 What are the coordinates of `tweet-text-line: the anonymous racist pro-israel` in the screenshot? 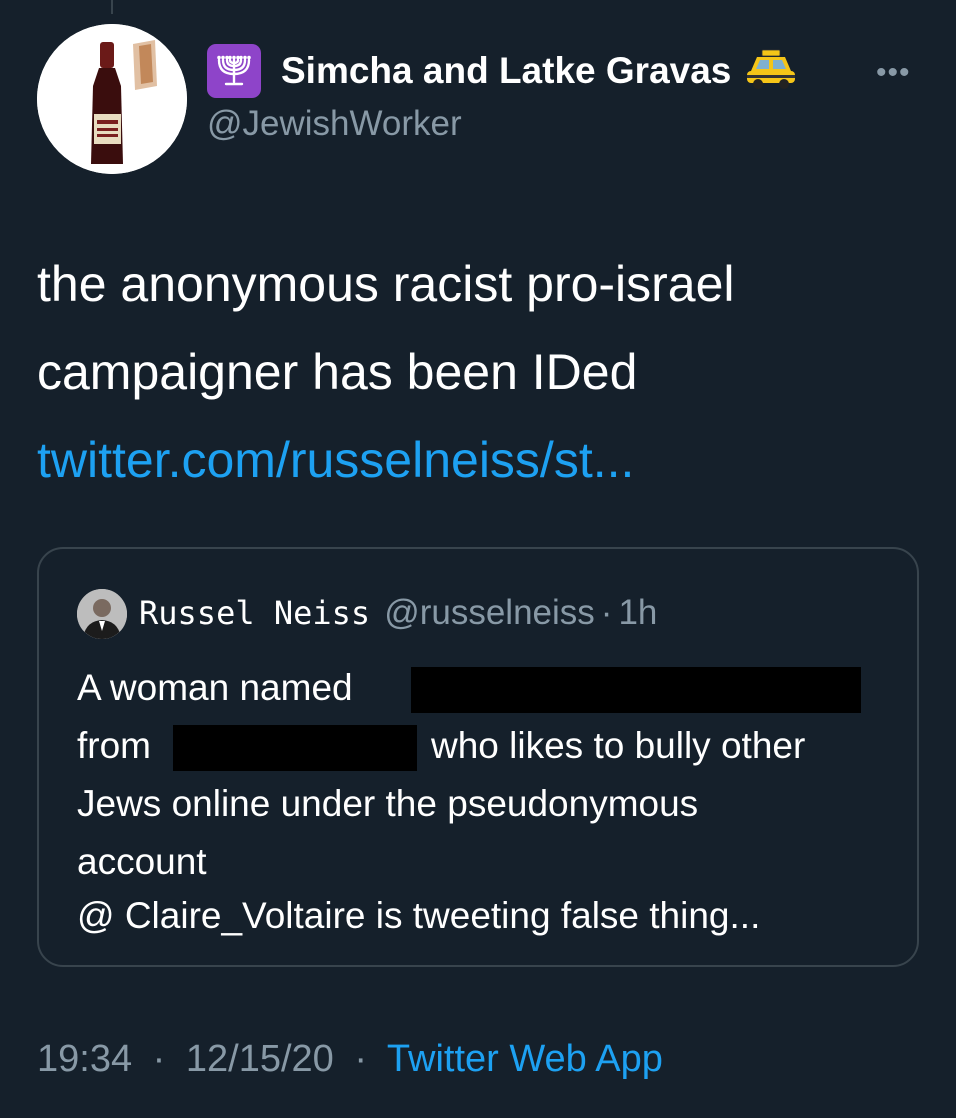 It's located at (386, 284).